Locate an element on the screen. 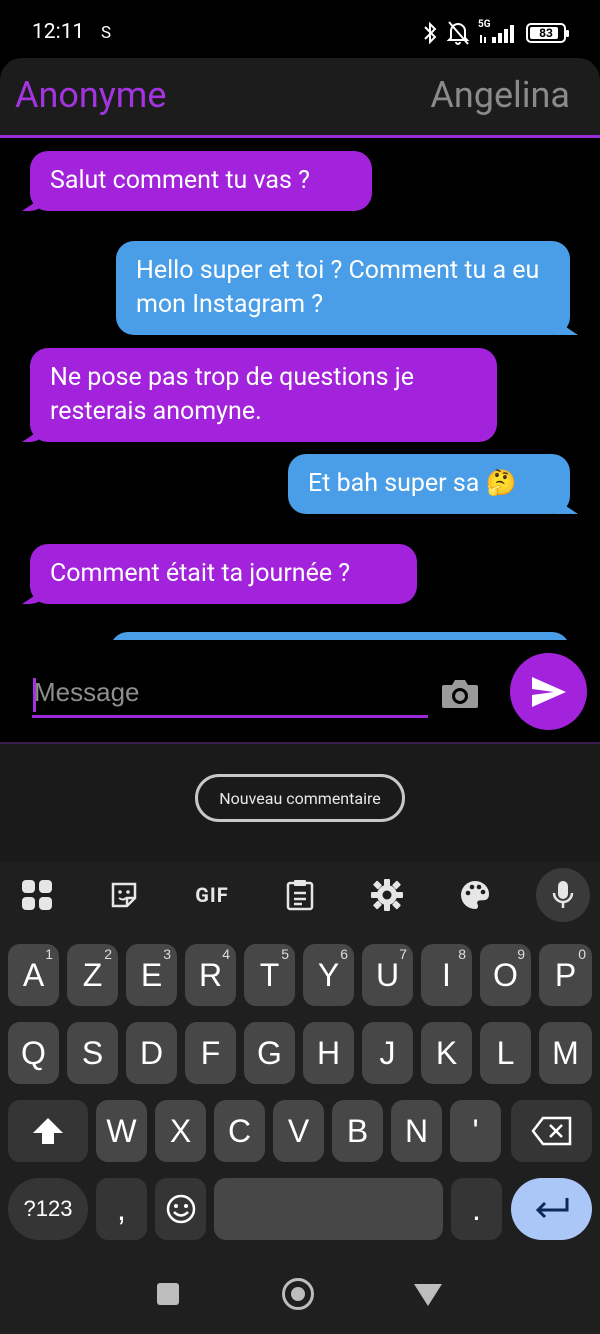  bluetooth-icon is located at coordinates (430, 33).